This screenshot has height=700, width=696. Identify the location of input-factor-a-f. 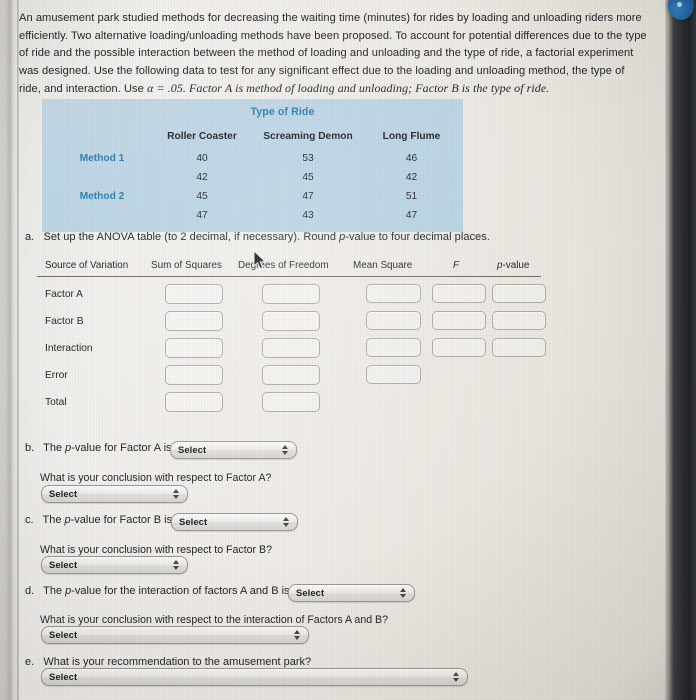
(459, 293).